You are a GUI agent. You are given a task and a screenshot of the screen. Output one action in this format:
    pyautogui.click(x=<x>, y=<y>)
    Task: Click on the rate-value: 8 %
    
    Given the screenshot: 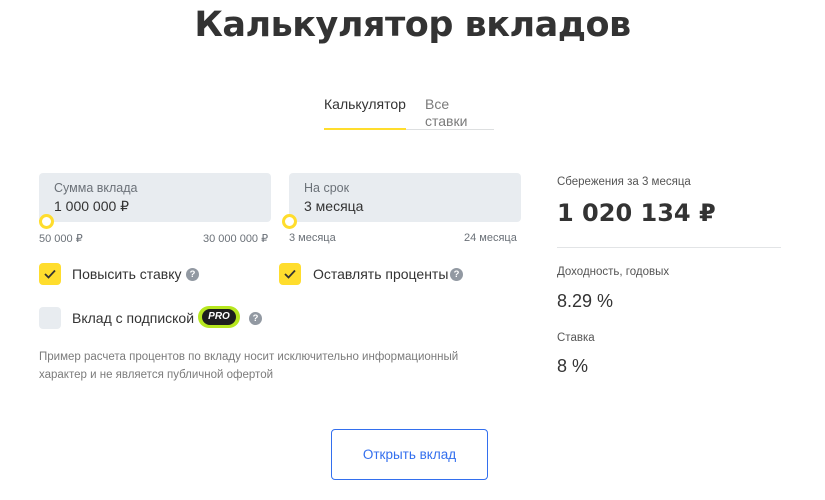 What is the action you would take?
    pyautogui.click(x=573, y=366)
    